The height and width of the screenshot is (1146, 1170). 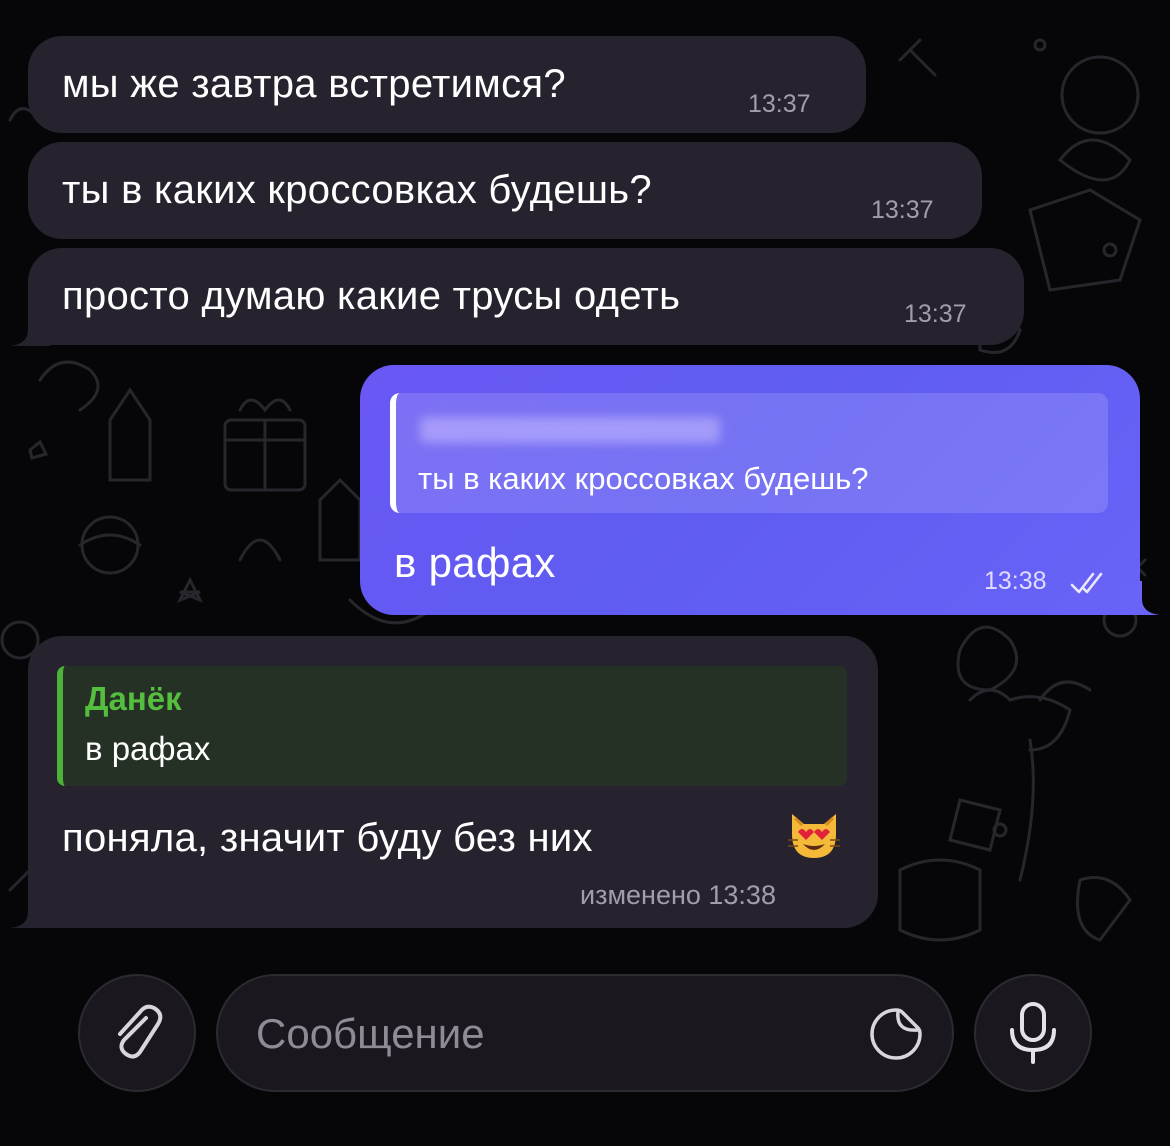 What do you see at coordinates (140, 1031) in the screenshot?
I see `paperclip-icon` at bounding box center [140, 1031].